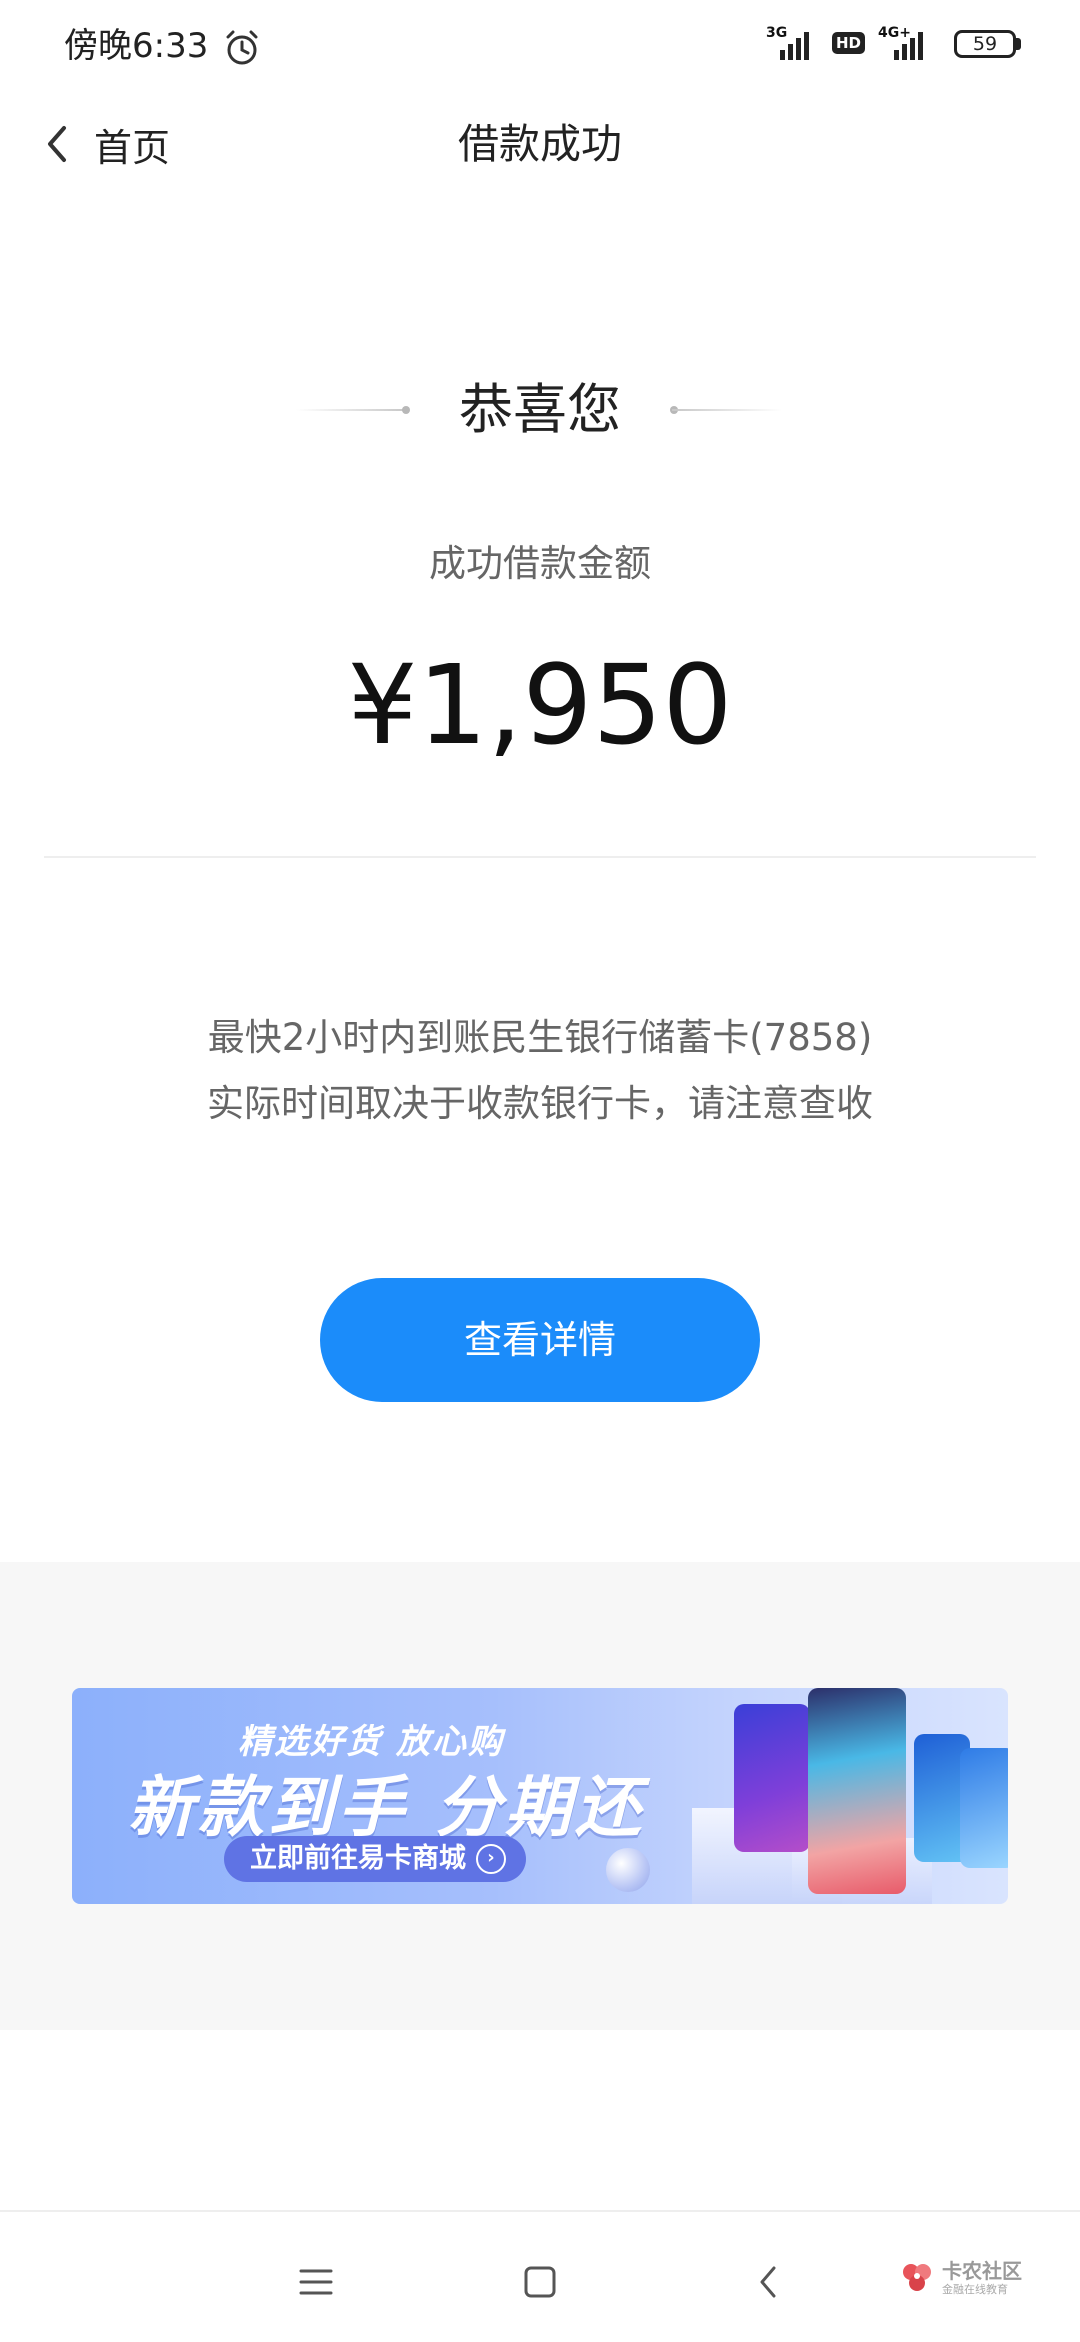 This screenshot has height=2342, width=1080. Describe the element at coordinates (975, 2289) in the screenshot. I see `watermark-subtitle: 金融在线教育` at that location.